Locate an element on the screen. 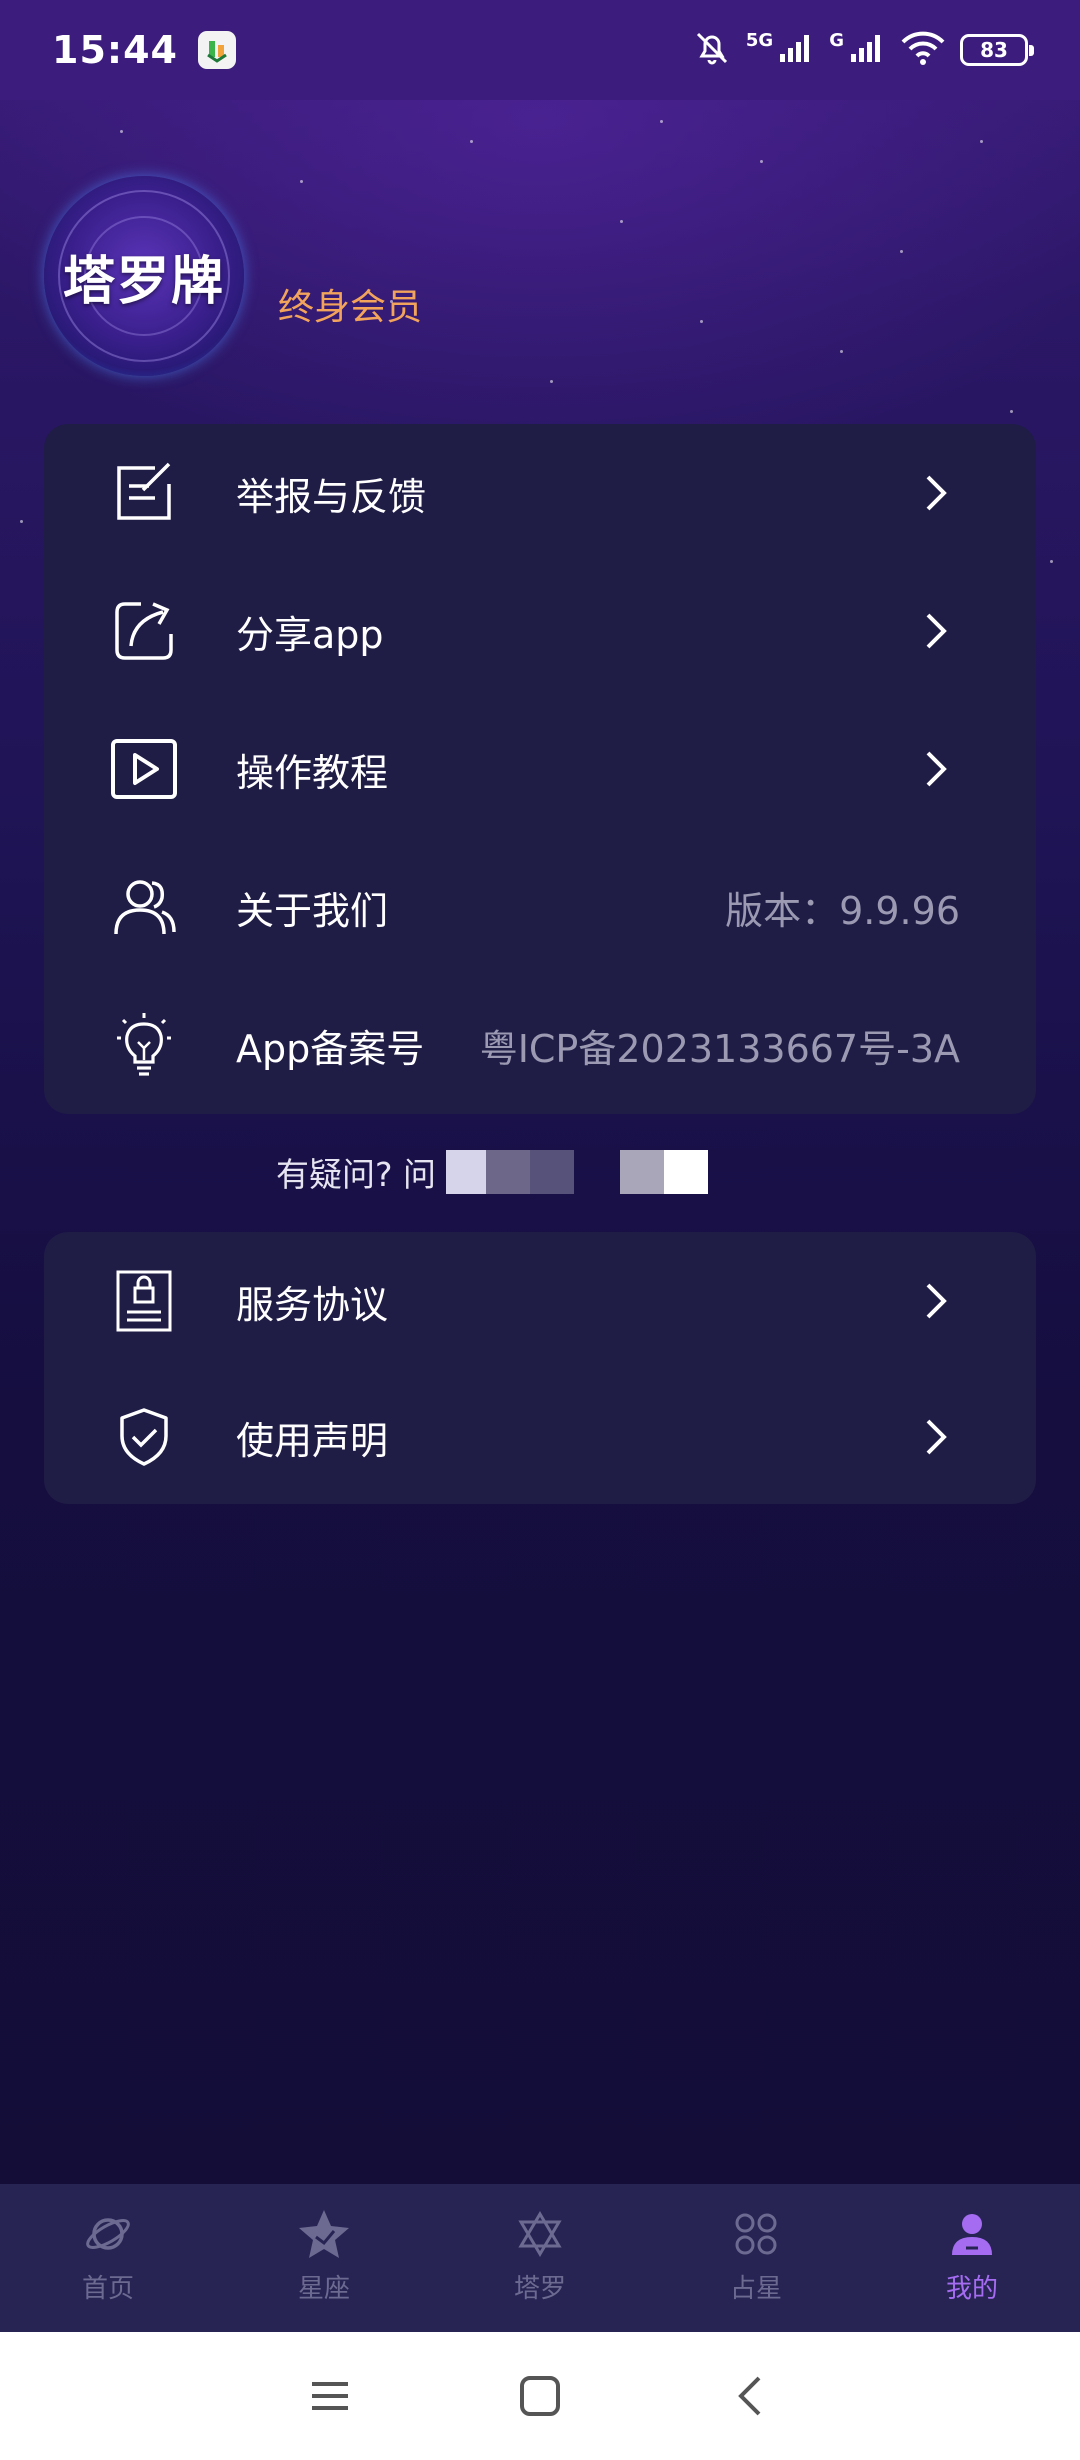 The height and width of the screenshot is (2460, 1080). person-icon is located at coordinates (972, 2234).